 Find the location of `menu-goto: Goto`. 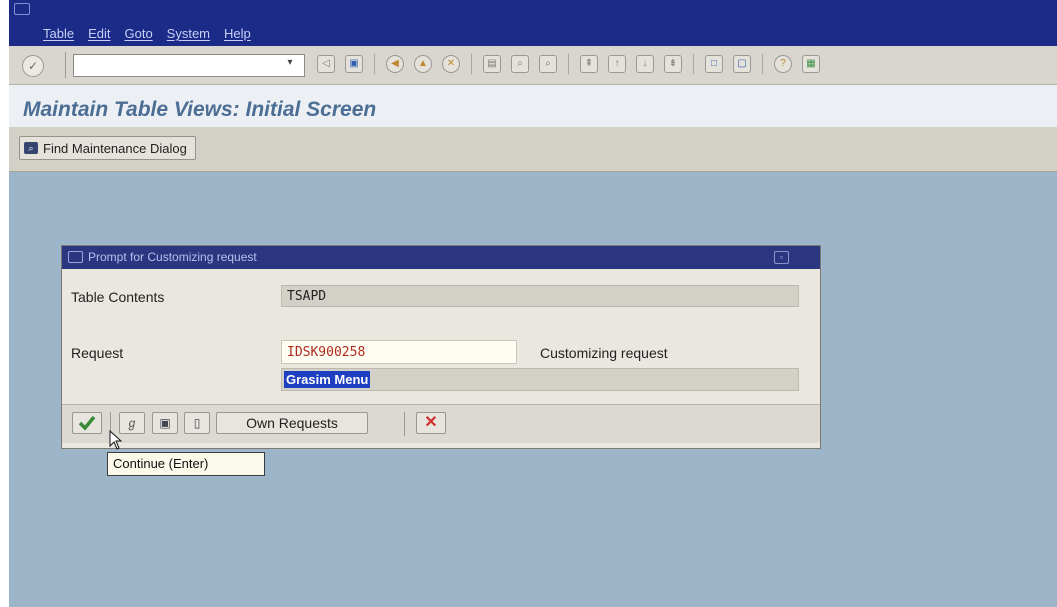

menu-goto: Goto is located at coordinates (138, 33).